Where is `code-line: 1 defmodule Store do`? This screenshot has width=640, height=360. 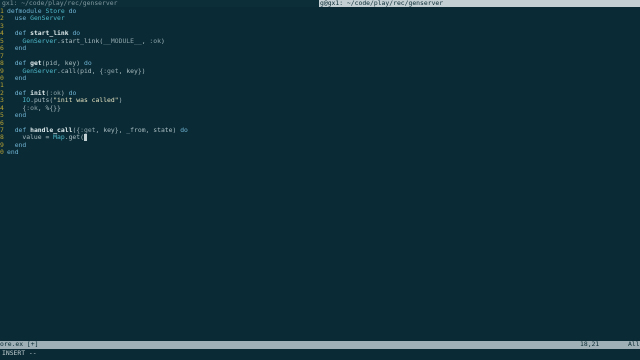
code-line: 1 defmodule Store do is located at coordinates (320, 11).